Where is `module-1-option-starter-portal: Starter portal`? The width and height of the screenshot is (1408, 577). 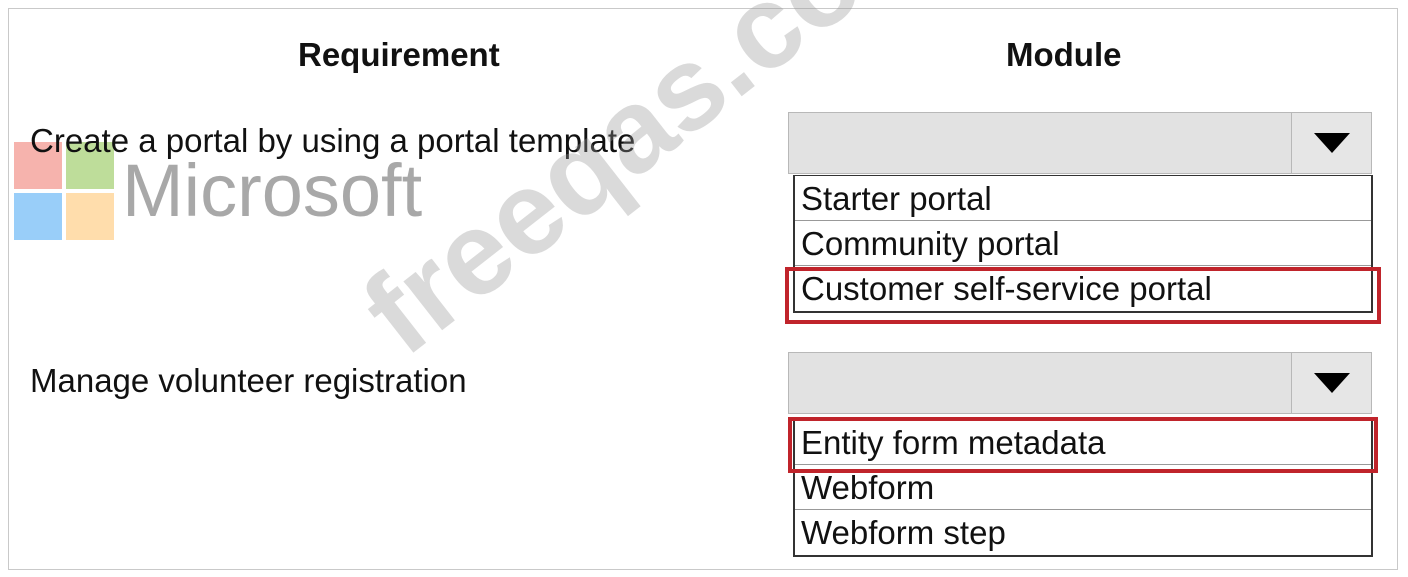
module-1-option-starter-portal: Starter portal is located at coordinates (1083, 198).